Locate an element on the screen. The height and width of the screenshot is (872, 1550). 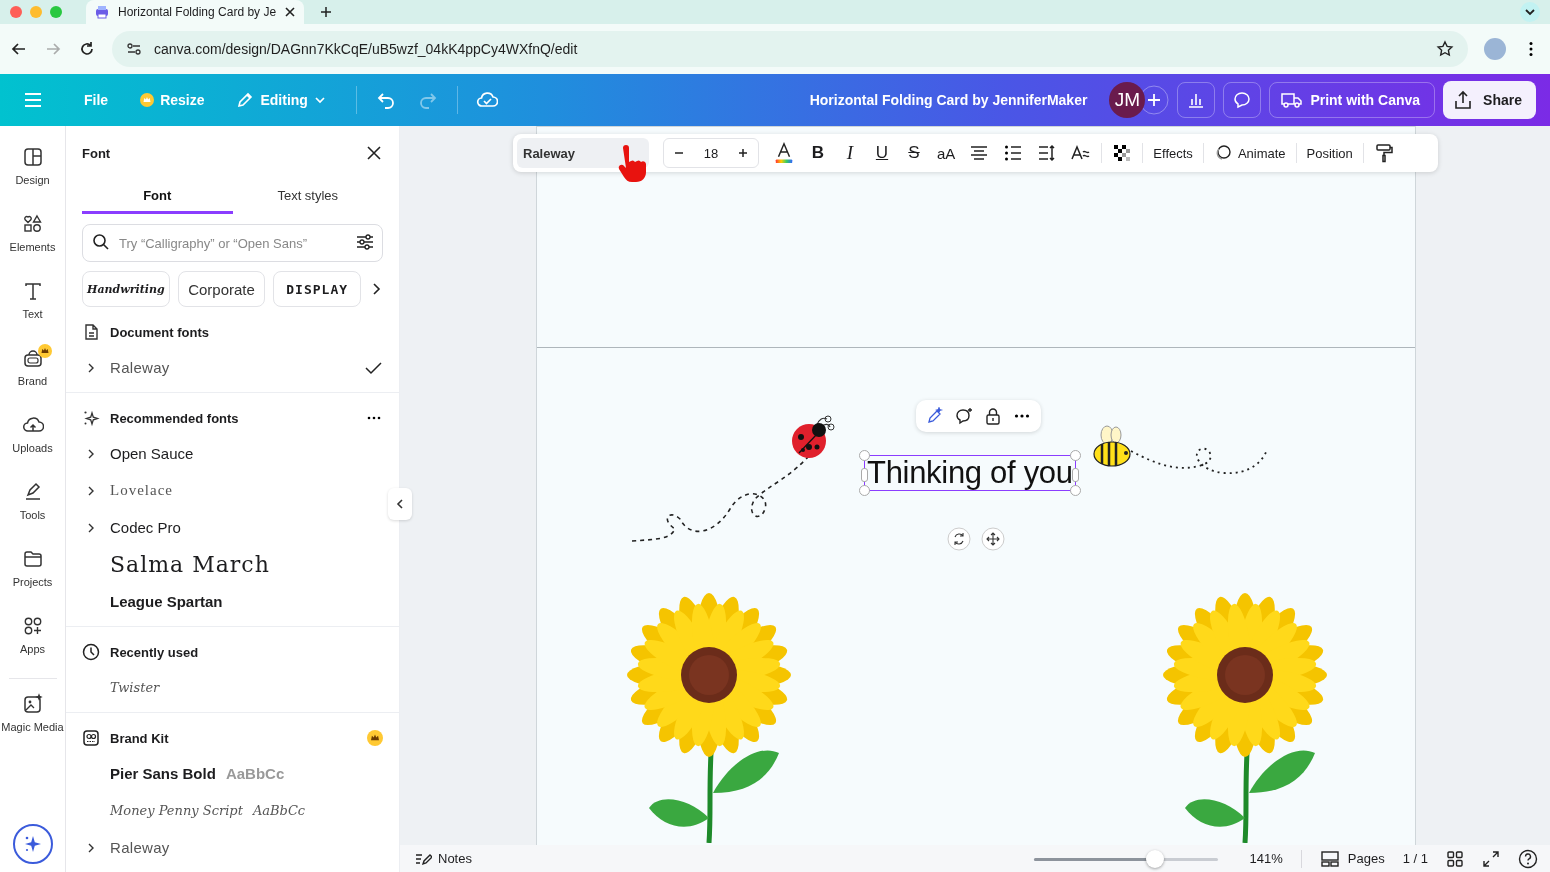
rotate-icon is located at coordinates (959, 539).